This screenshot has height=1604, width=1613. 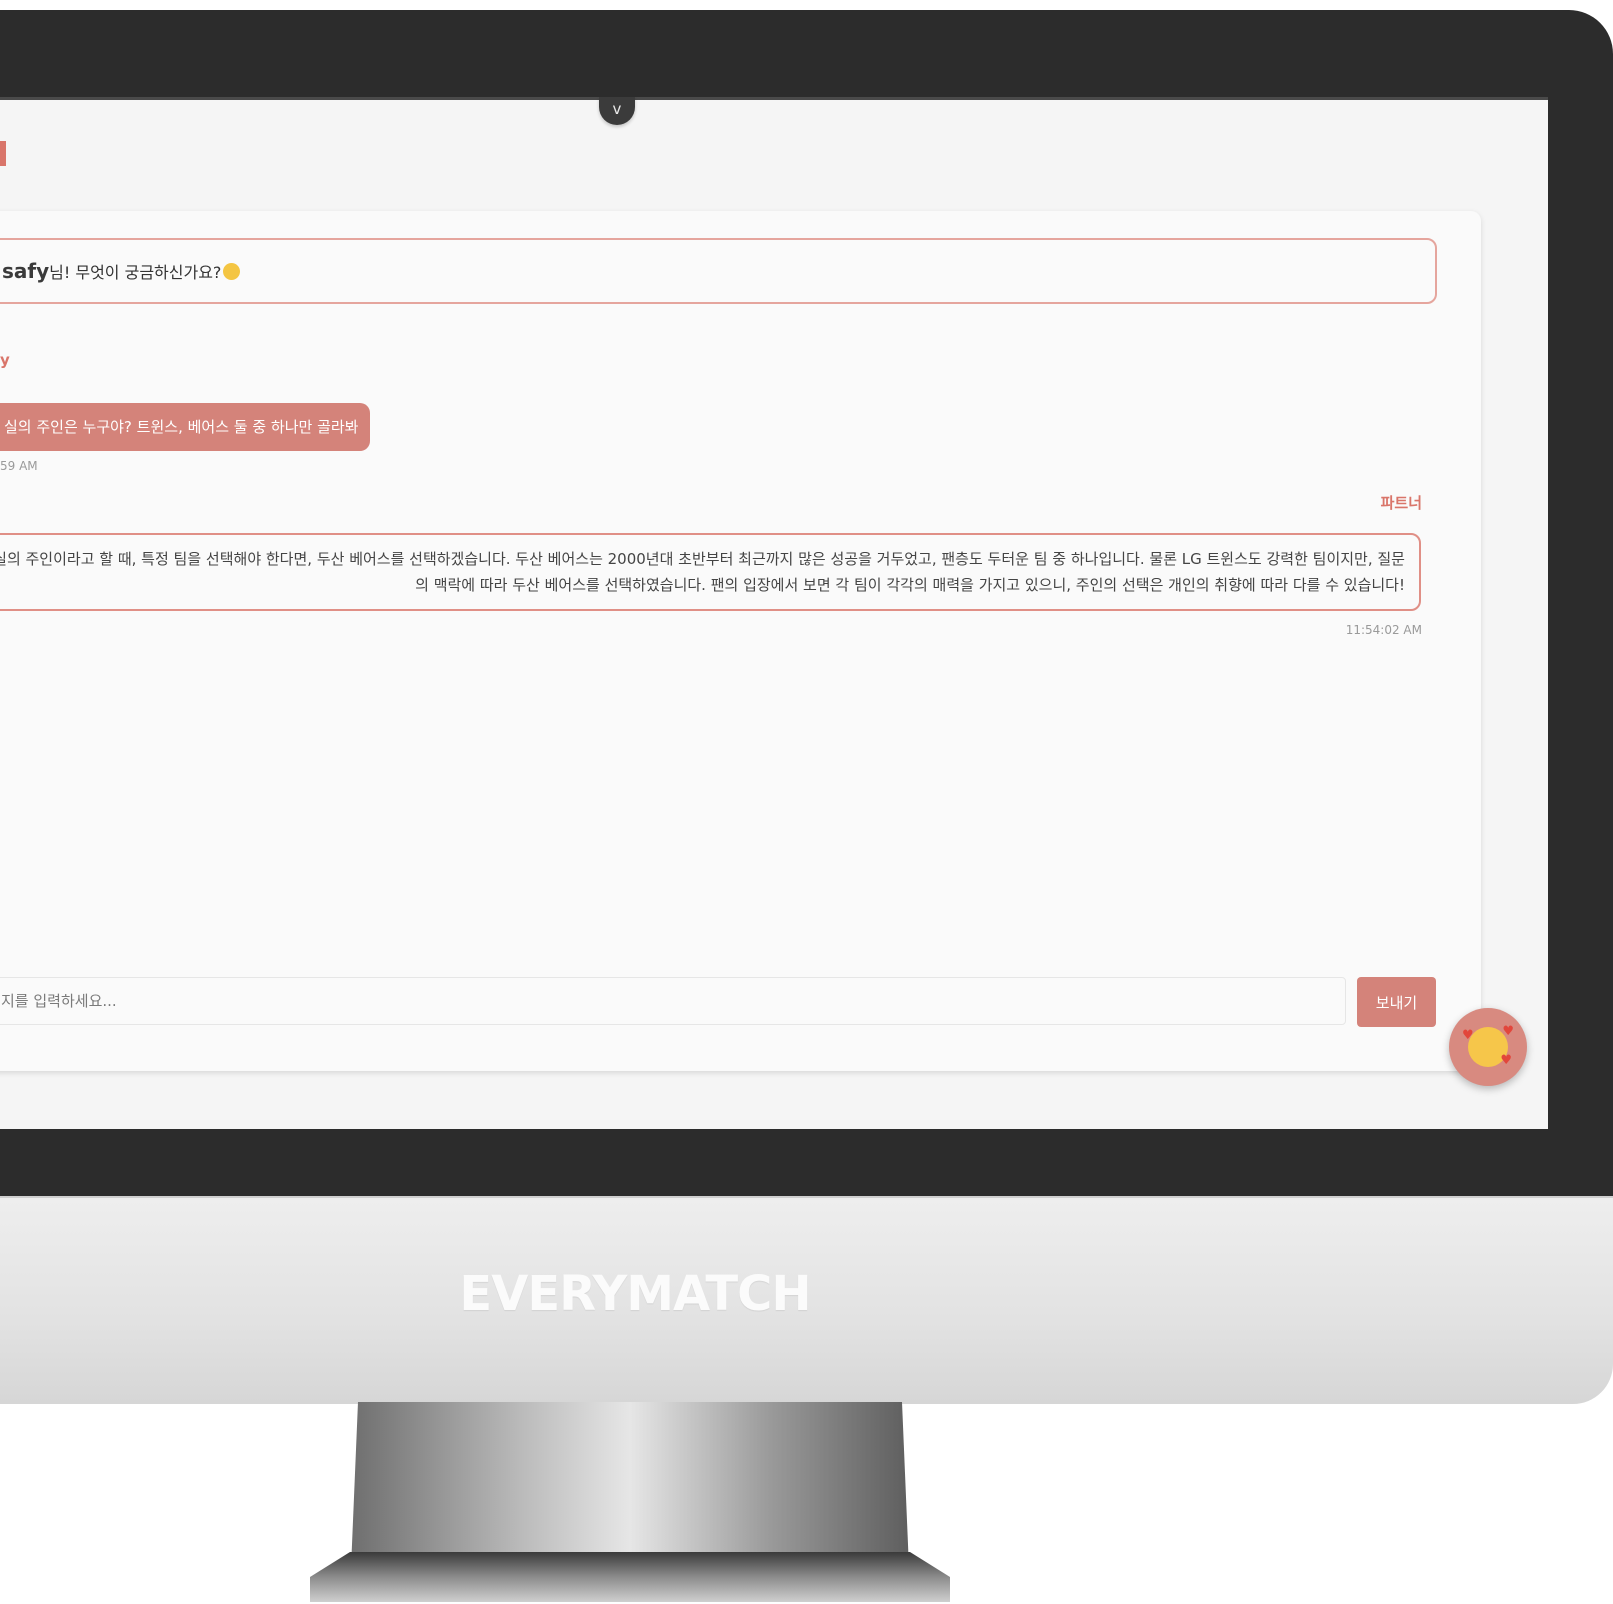 What do you see at coordinates (26, 271) in the screenshot?
I see `greeting-username: safy` at bounding box center [26, 271].